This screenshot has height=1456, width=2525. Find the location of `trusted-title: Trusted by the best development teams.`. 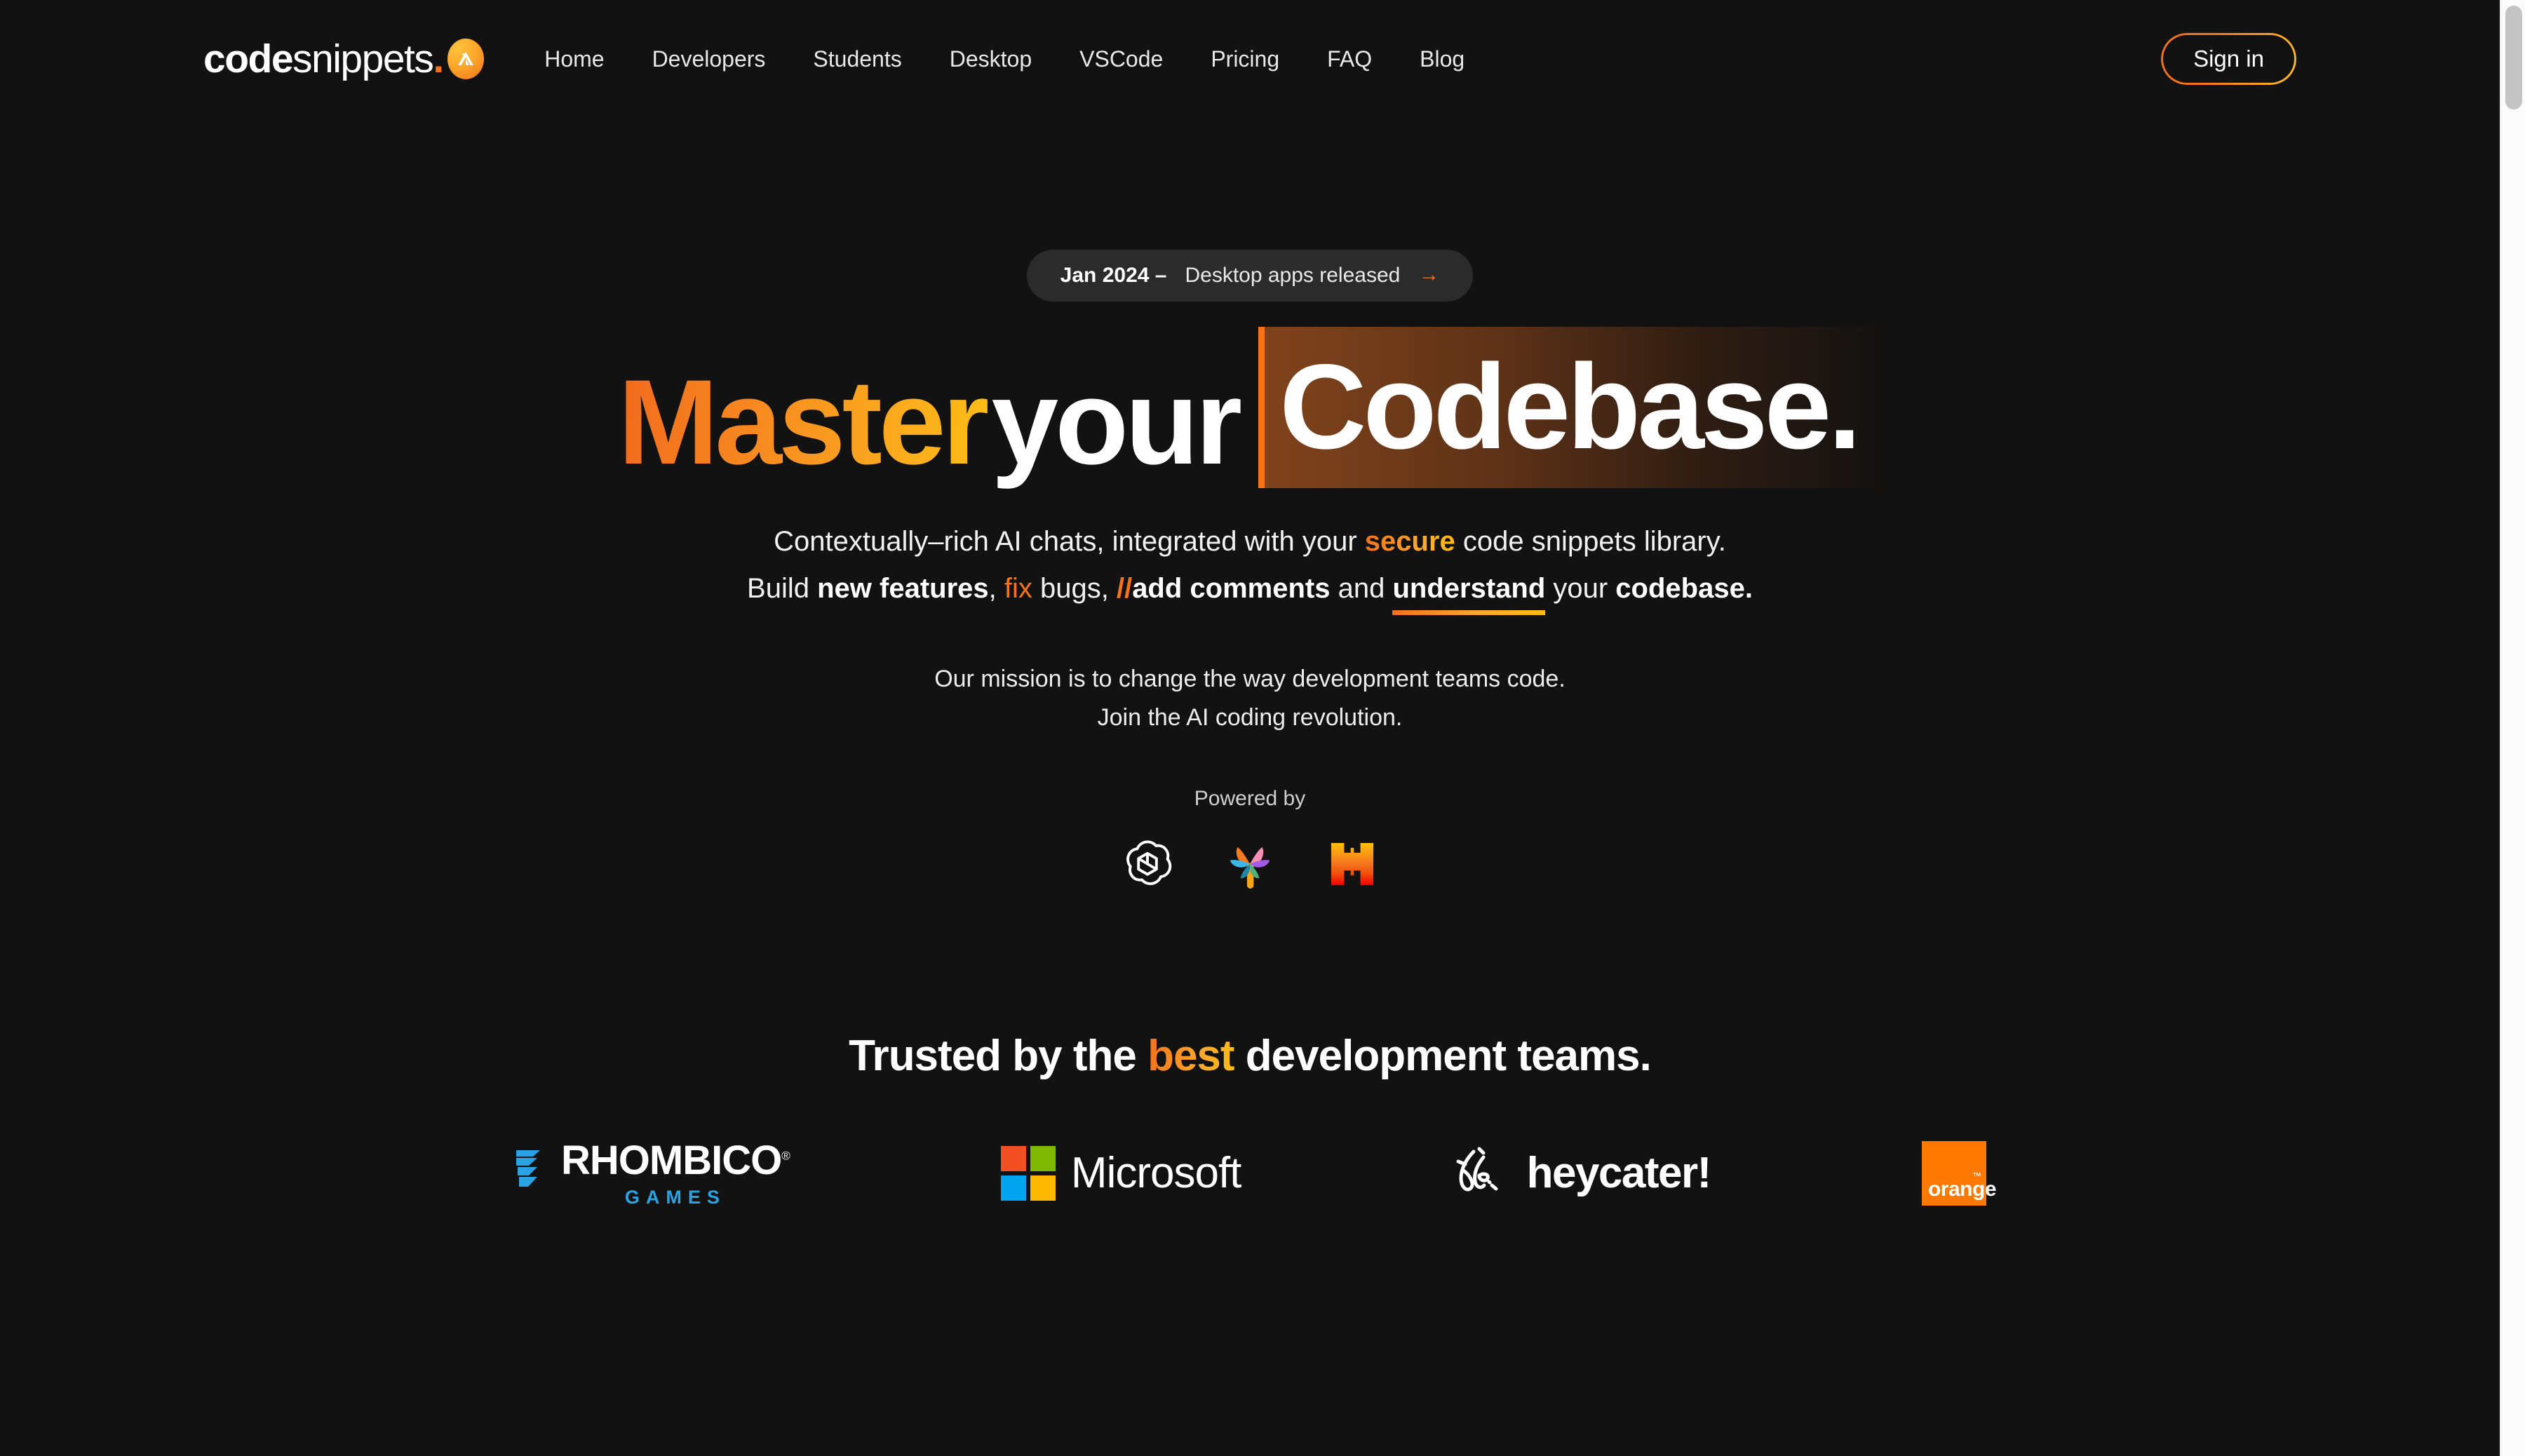

trusted-title: Trusted by the best development teams. is located at coordinates (1250, 1056).